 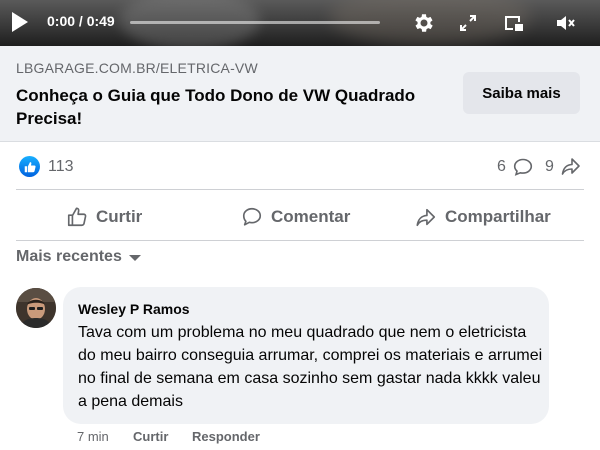 I want to click on like-count: 113, so click(x=61, y=167).